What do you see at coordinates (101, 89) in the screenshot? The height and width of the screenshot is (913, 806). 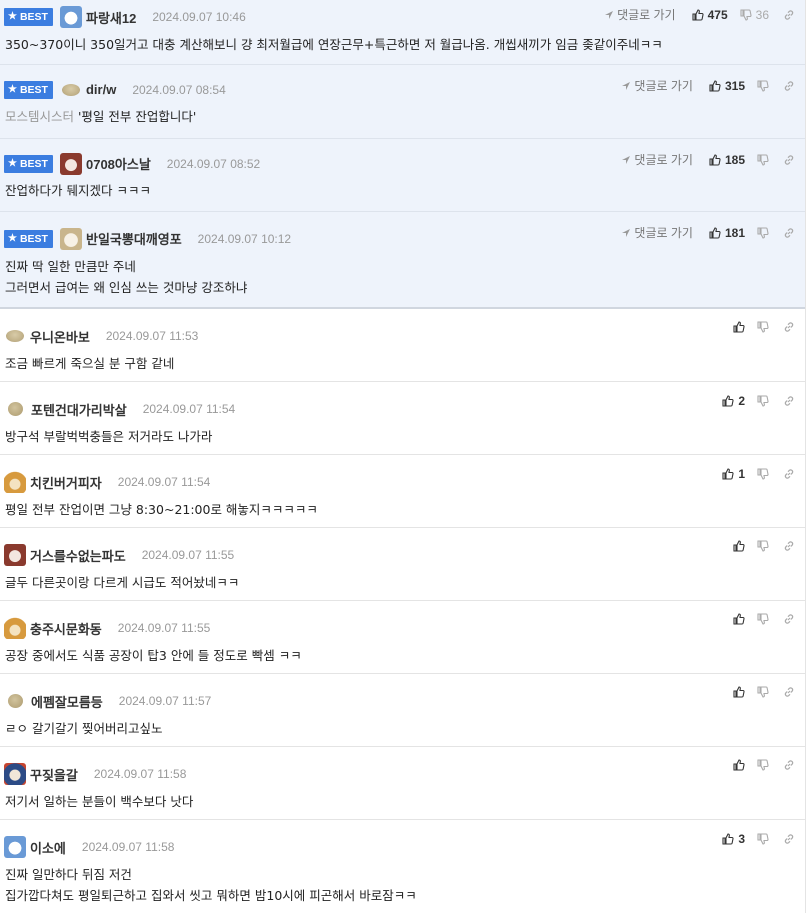 I see `comment-author: dir/w` at bounding box center [101, 89].